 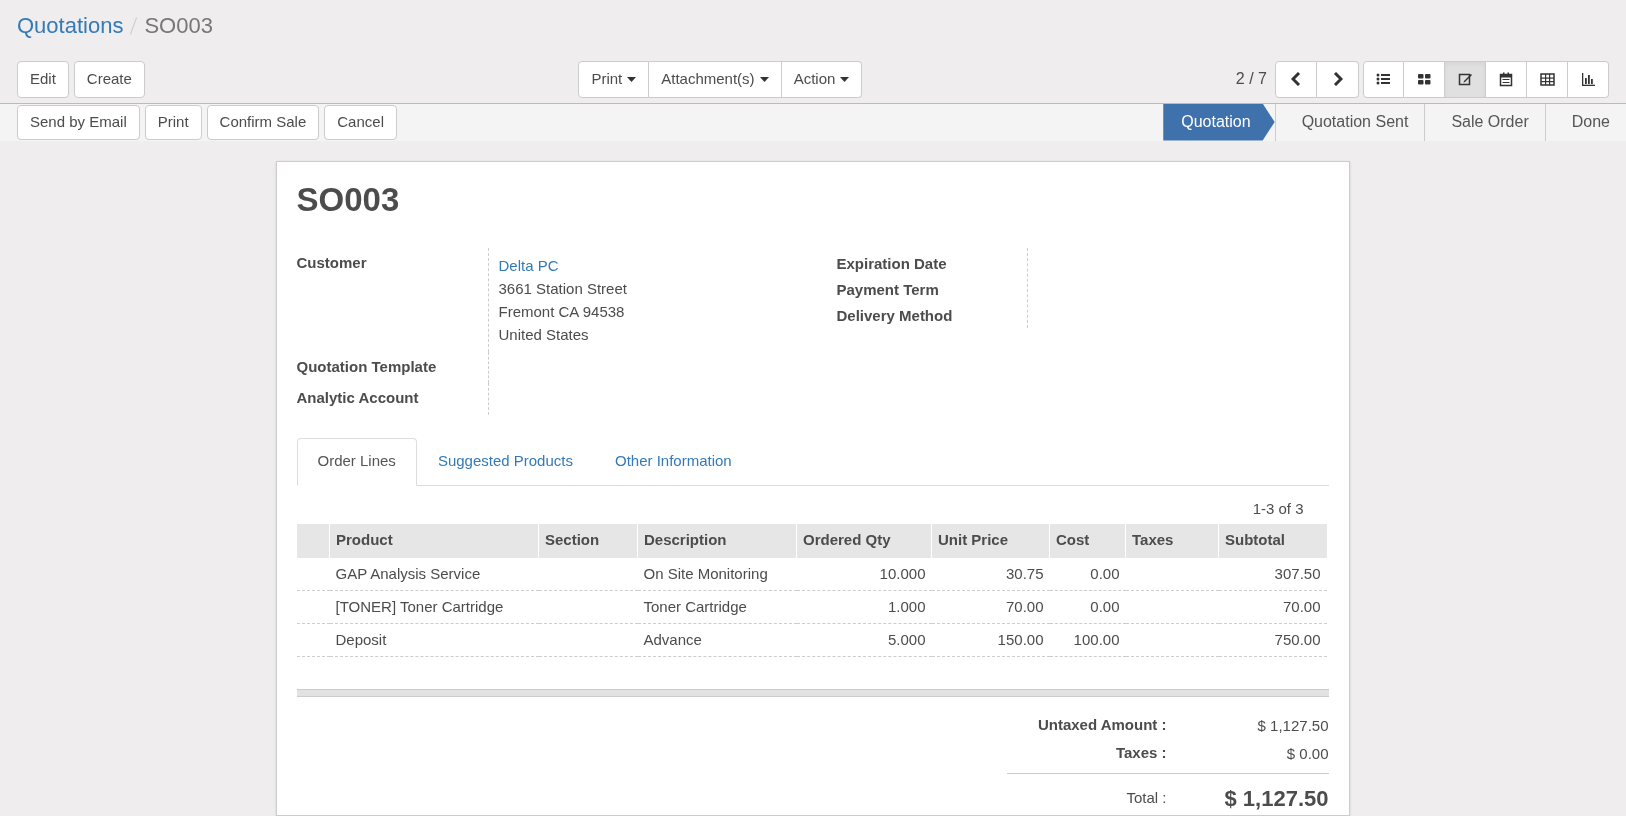 What do you see at coordinates (367, 366) in the screenshot?
I see `field-label: Quotation Template` at bounding box center [367, 366].